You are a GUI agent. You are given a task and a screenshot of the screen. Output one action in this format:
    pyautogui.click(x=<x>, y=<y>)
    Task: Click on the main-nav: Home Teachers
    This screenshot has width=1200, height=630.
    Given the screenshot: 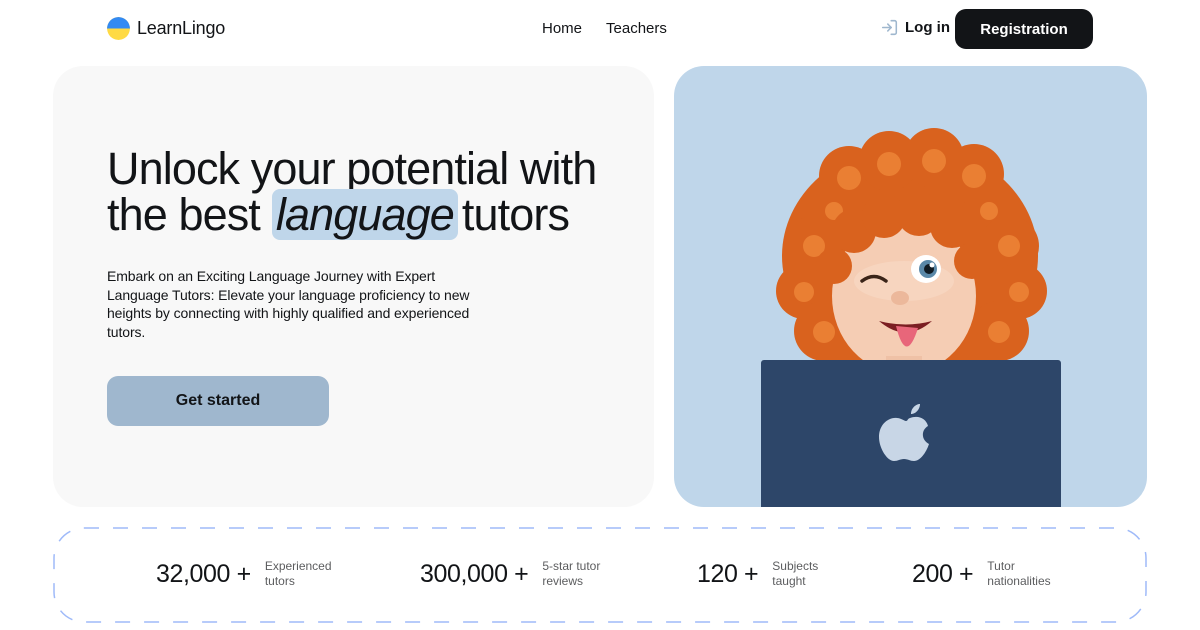 What is the action you would take?
    pyautogui.click(x=604, y=28)
    